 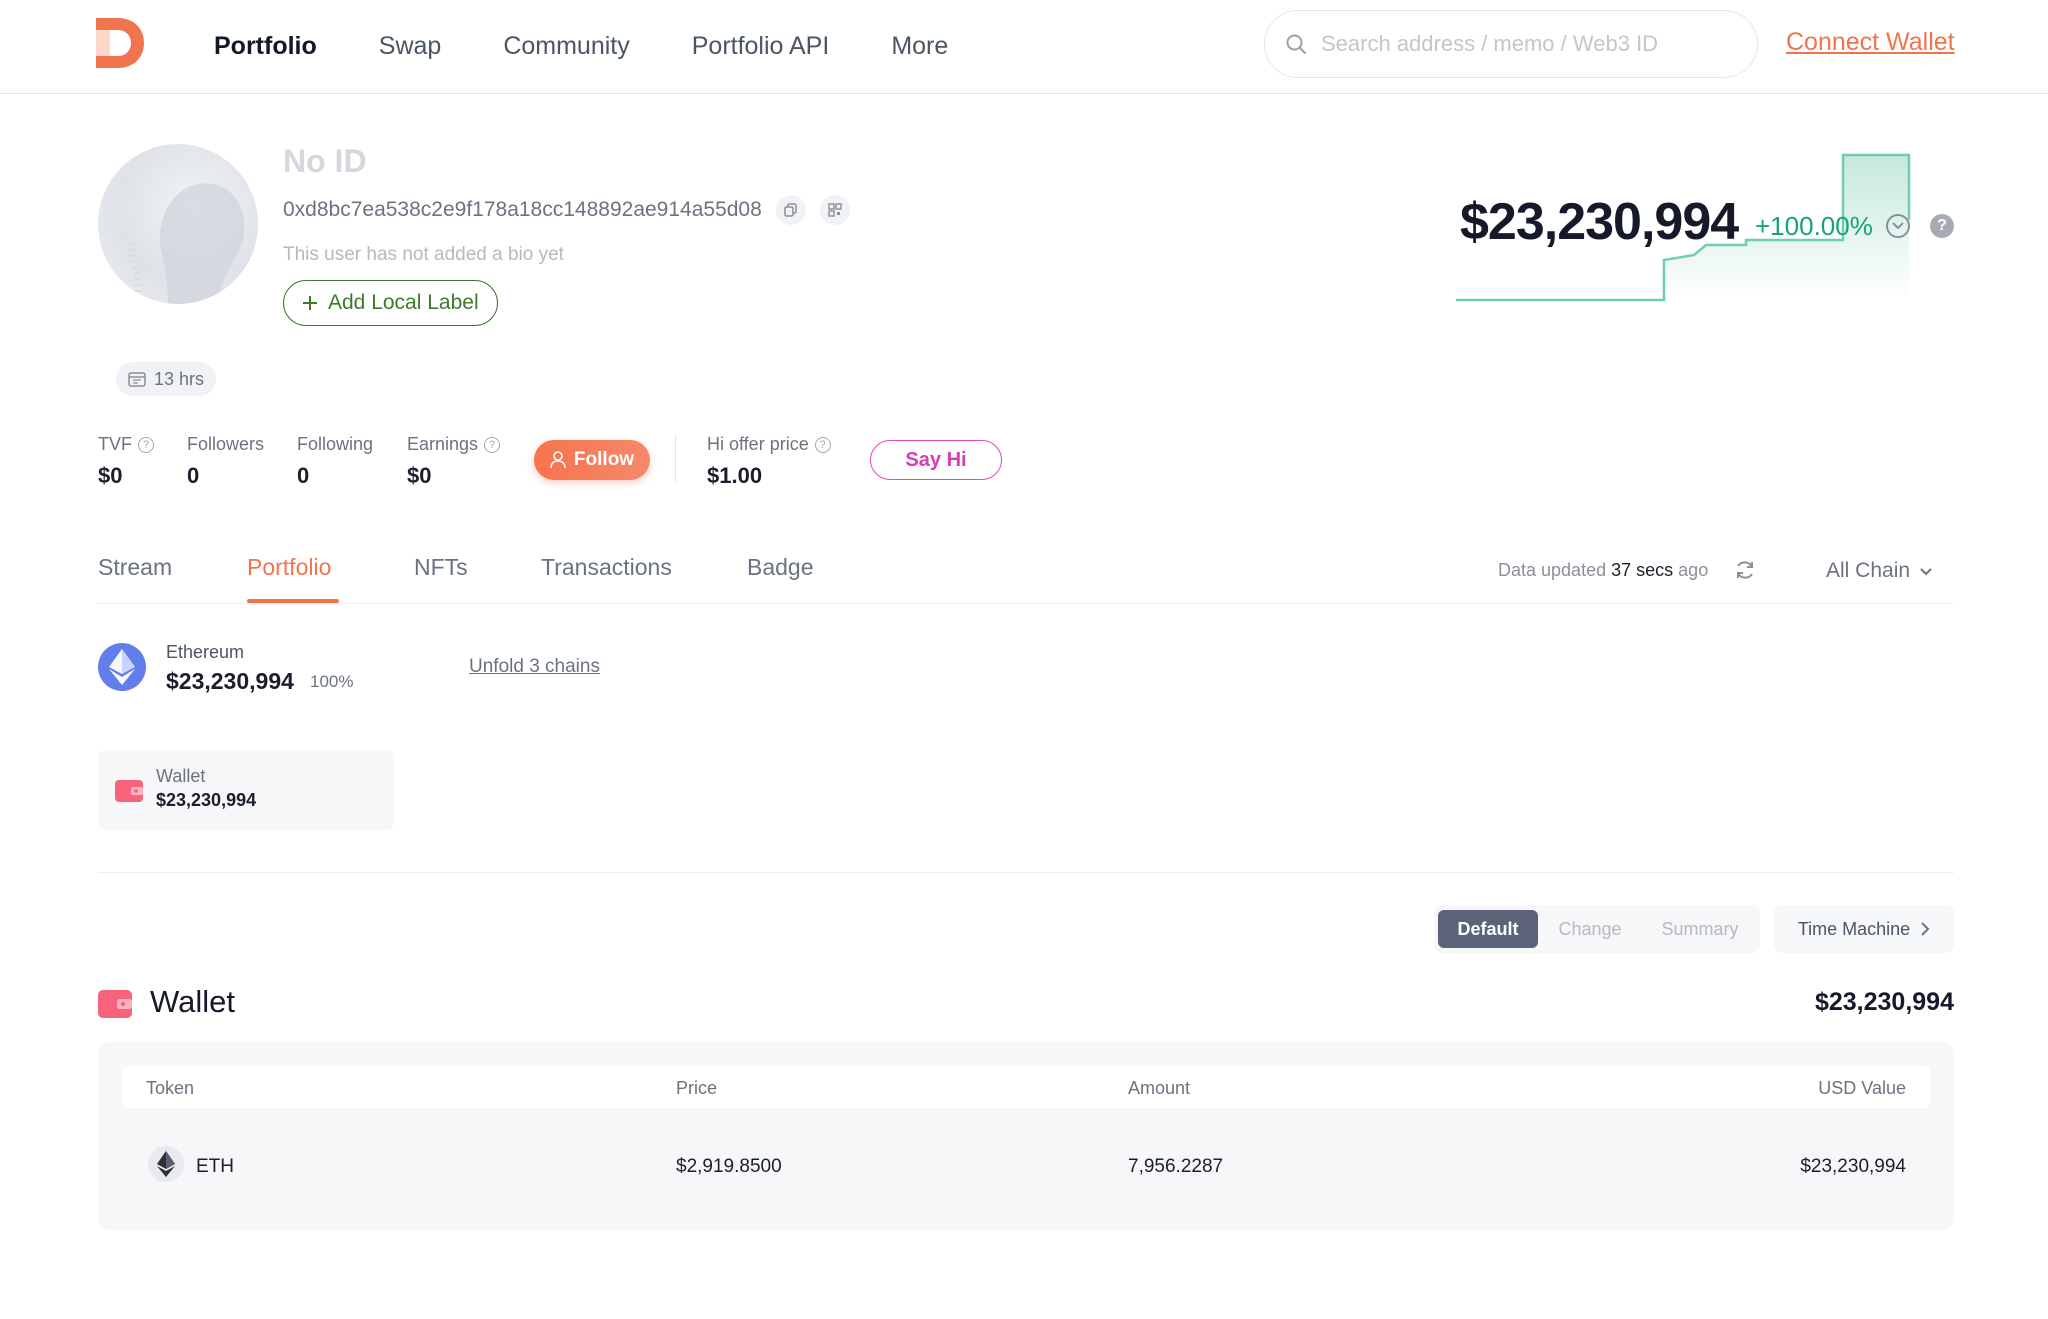 I want to click on chevron-down-icon, so click(x=1926, y=572).